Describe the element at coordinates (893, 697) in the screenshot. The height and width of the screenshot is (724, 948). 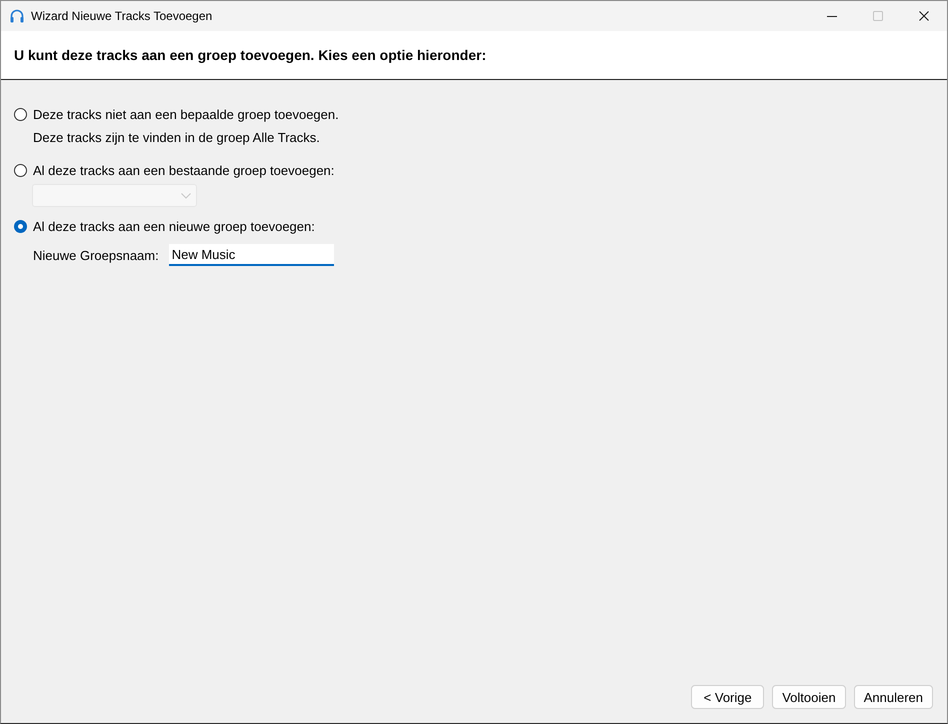
I see `wizard-button: Annuleren` at that location.